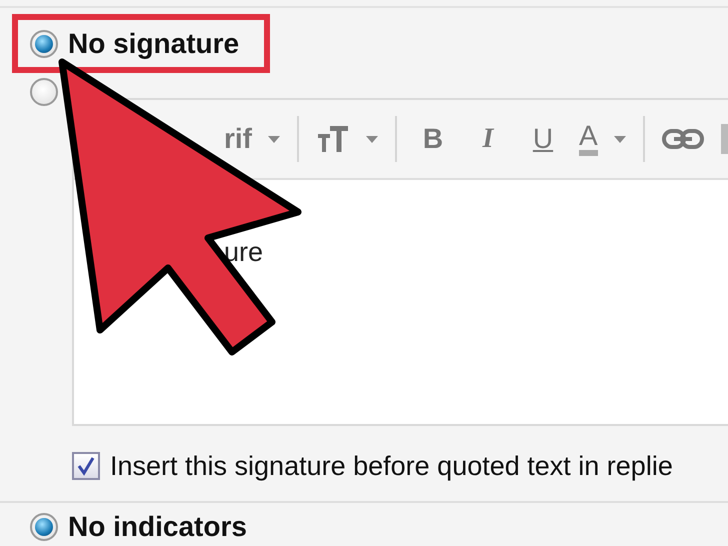 Image resolution: width=728 pixels, height=546 pixels. I want to click on checkbox-label: Insert this signature before quoted text in replie, so click(391, 466).